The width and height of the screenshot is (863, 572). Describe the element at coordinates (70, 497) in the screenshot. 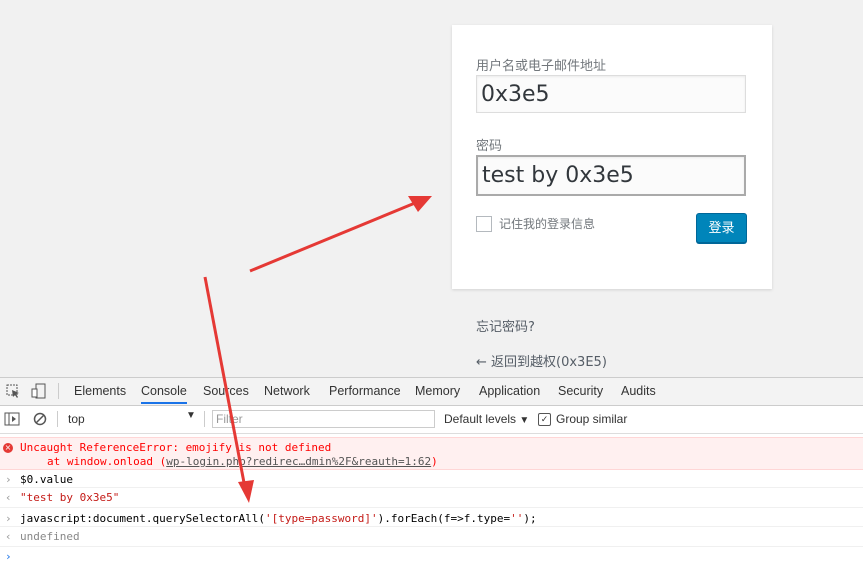

I see `console-result: "test by 0x3e5"` at that location.